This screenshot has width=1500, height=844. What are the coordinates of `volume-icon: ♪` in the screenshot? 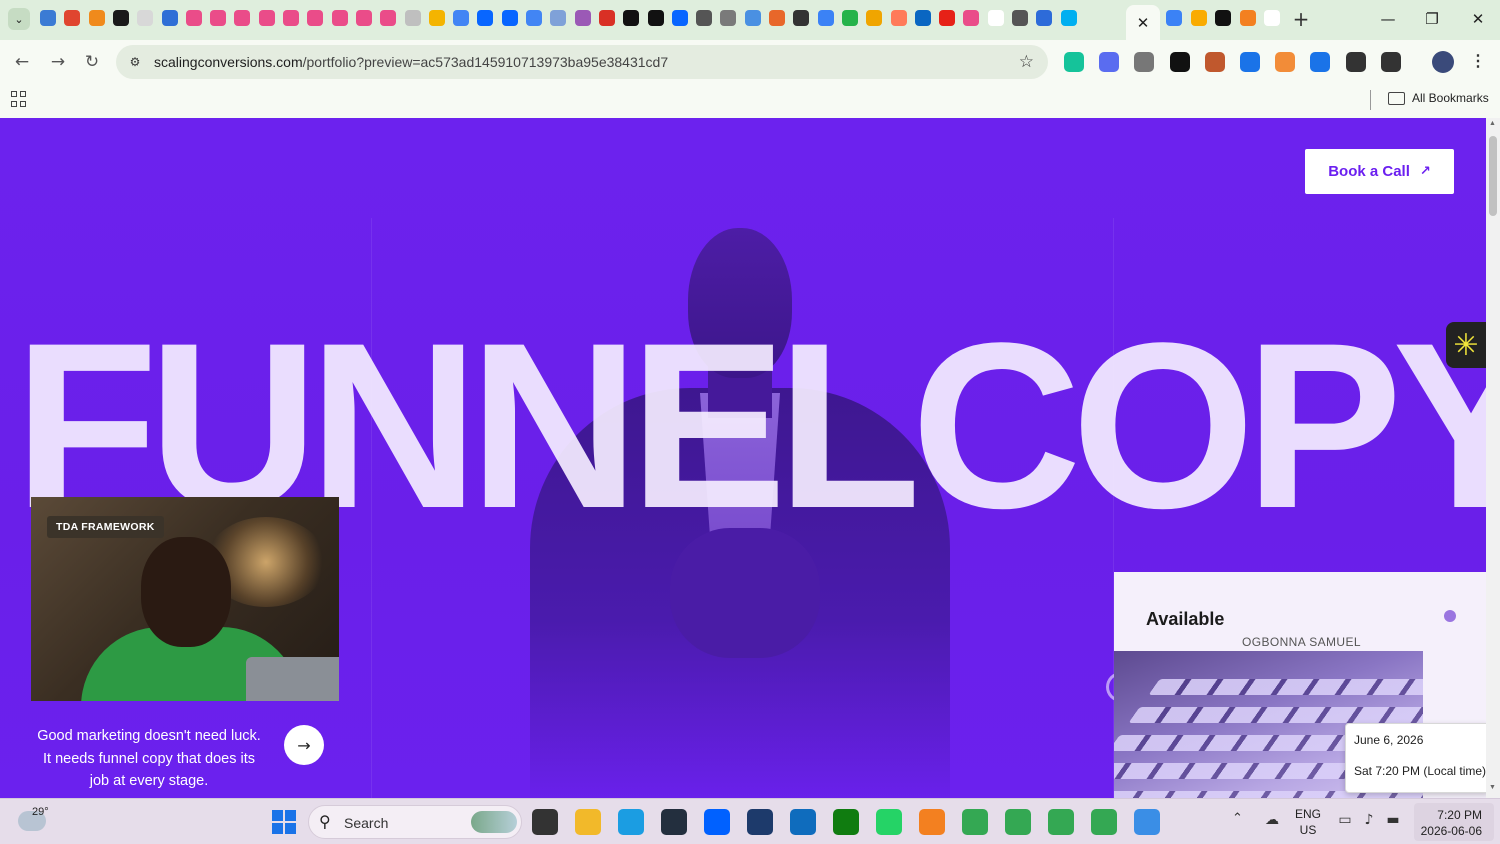 It's located at (1369, 820).